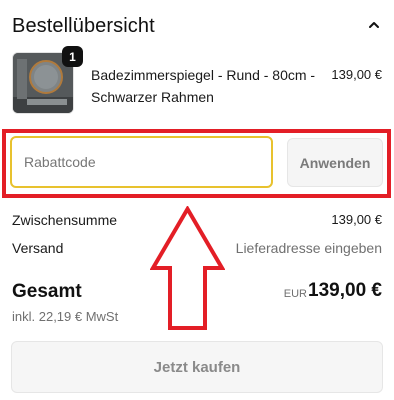 This screenshot has width=394, height=400. I want to click on page-title: Bestellübersicht, so click(83, 26).